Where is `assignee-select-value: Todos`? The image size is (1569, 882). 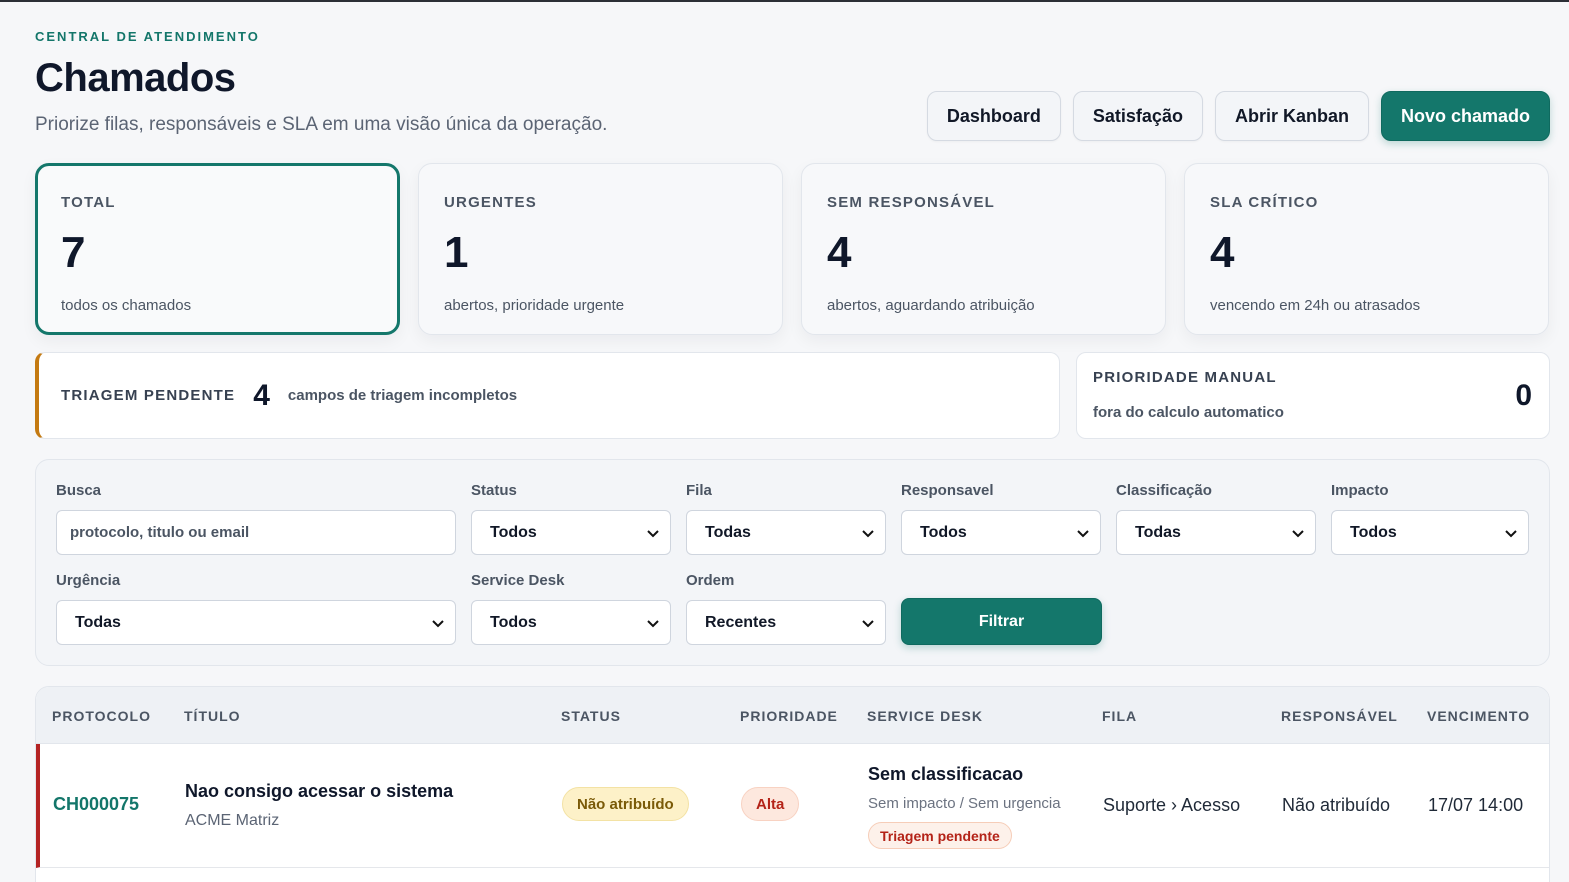
assignee-select-value: Todos is located at coordinates (943, 532).